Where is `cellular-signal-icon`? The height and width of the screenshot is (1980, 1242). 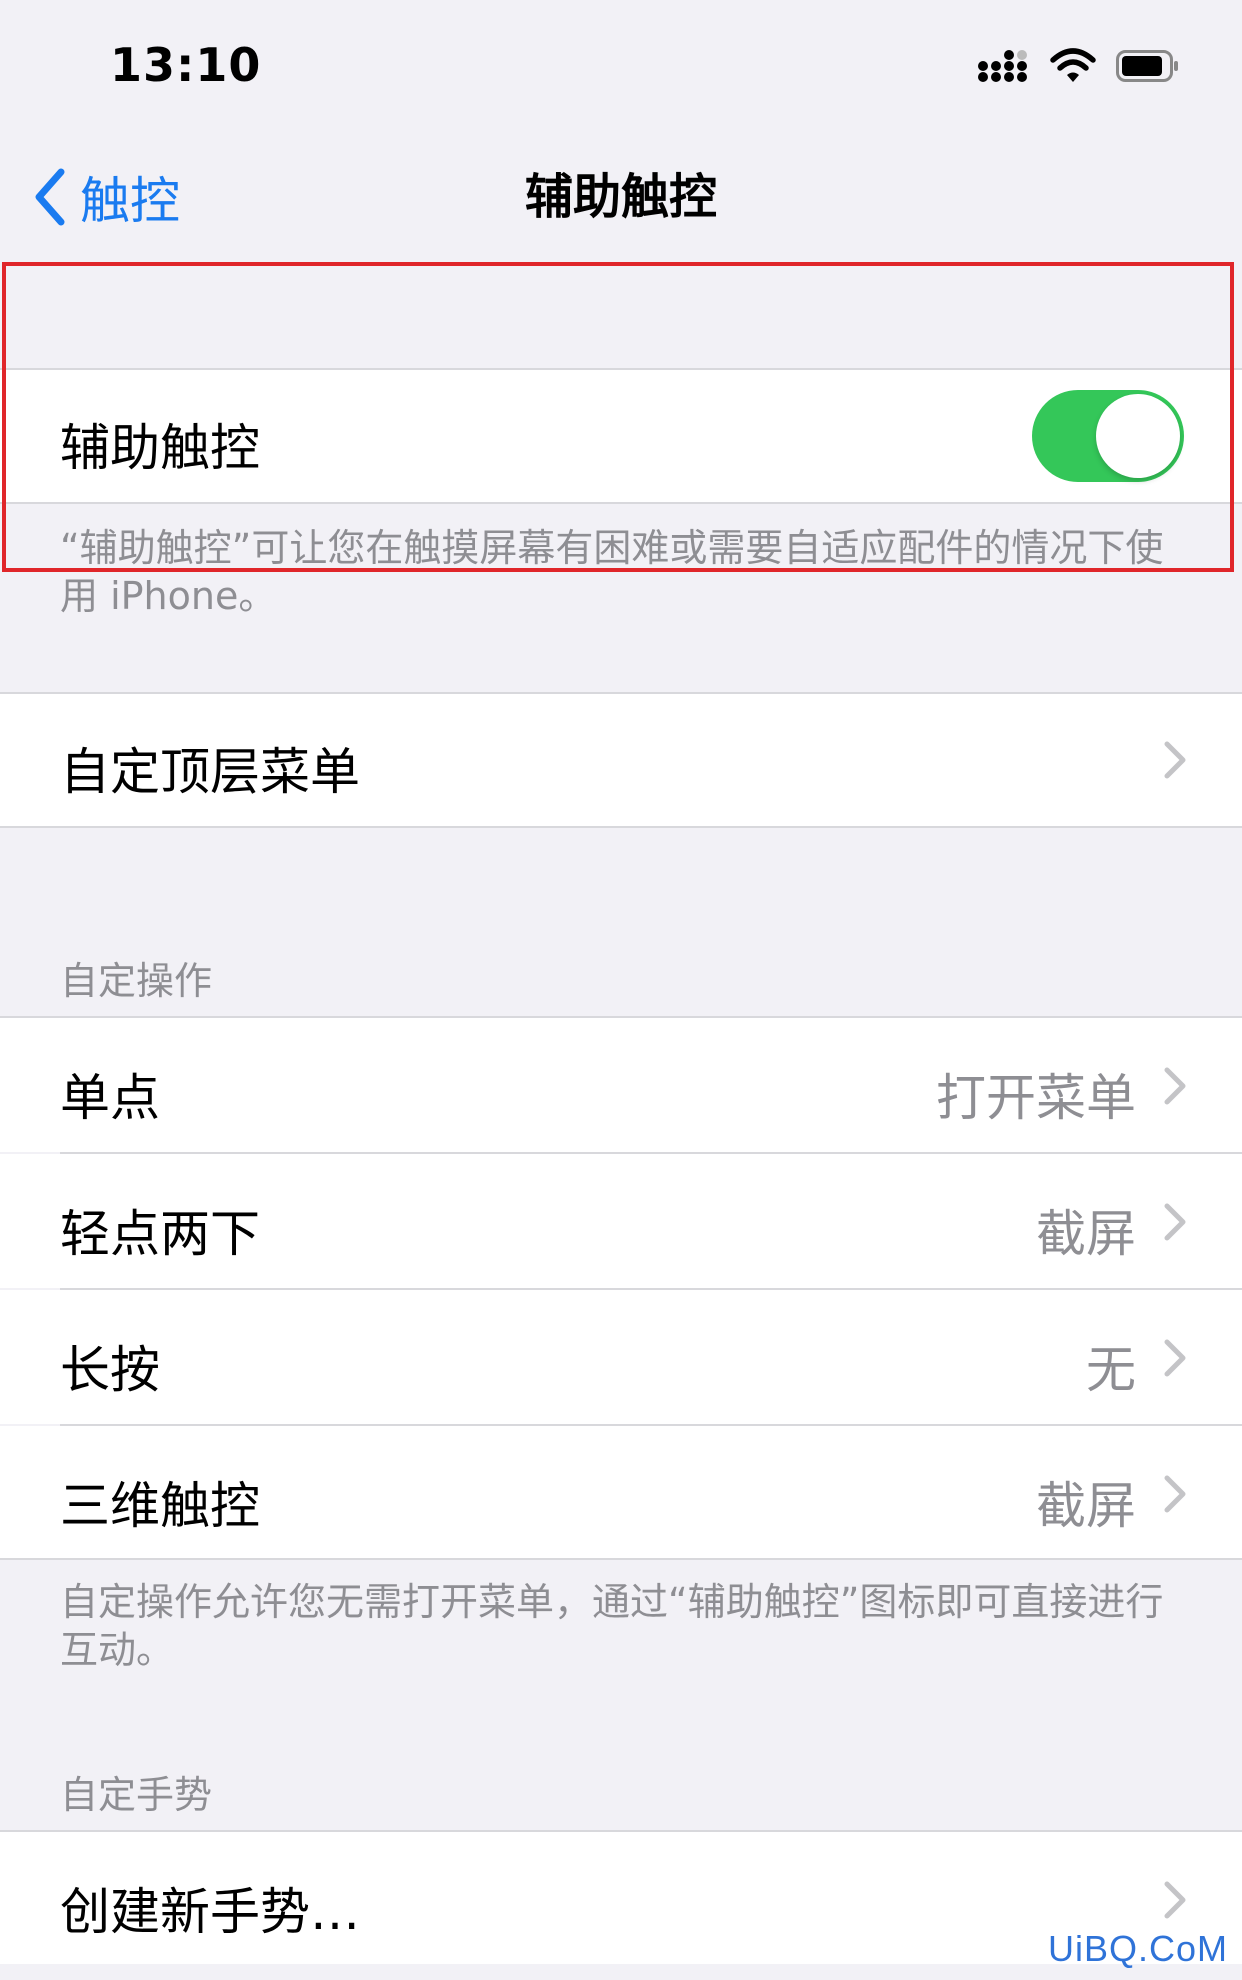 cellular-signal-icon is located at coordinates (1002, 66).